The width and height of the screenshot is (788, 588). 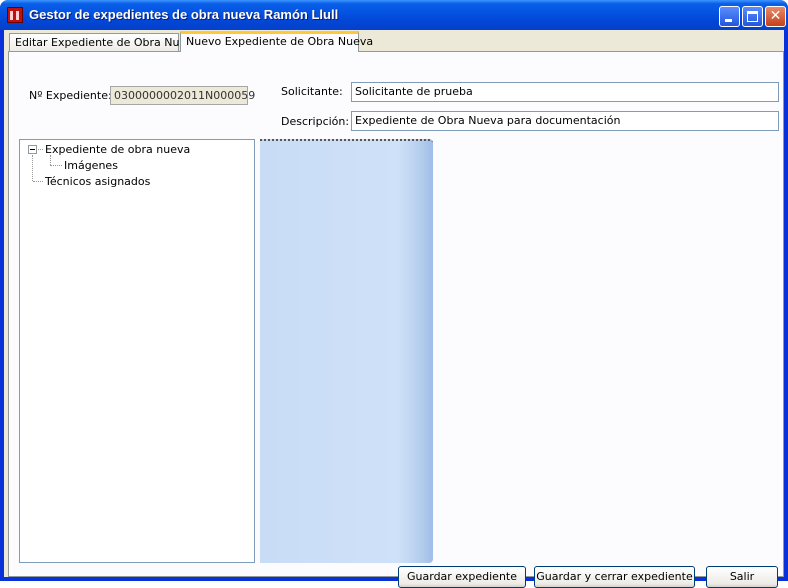 What do you see at coordinates (276, 41) in the screenshot?
I see `tab-nuevo-expediente: Nuevo Expediente de Obra Nueva` at bounding box center [276, 41].